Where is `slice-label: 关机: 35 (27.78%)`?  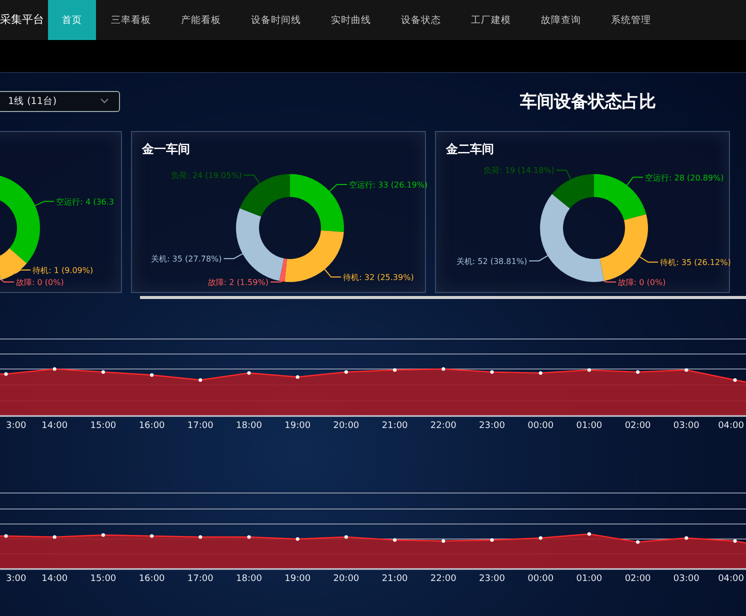 slice-label: 关机: 35 (27.78%) is located at coordinates (186, 259).